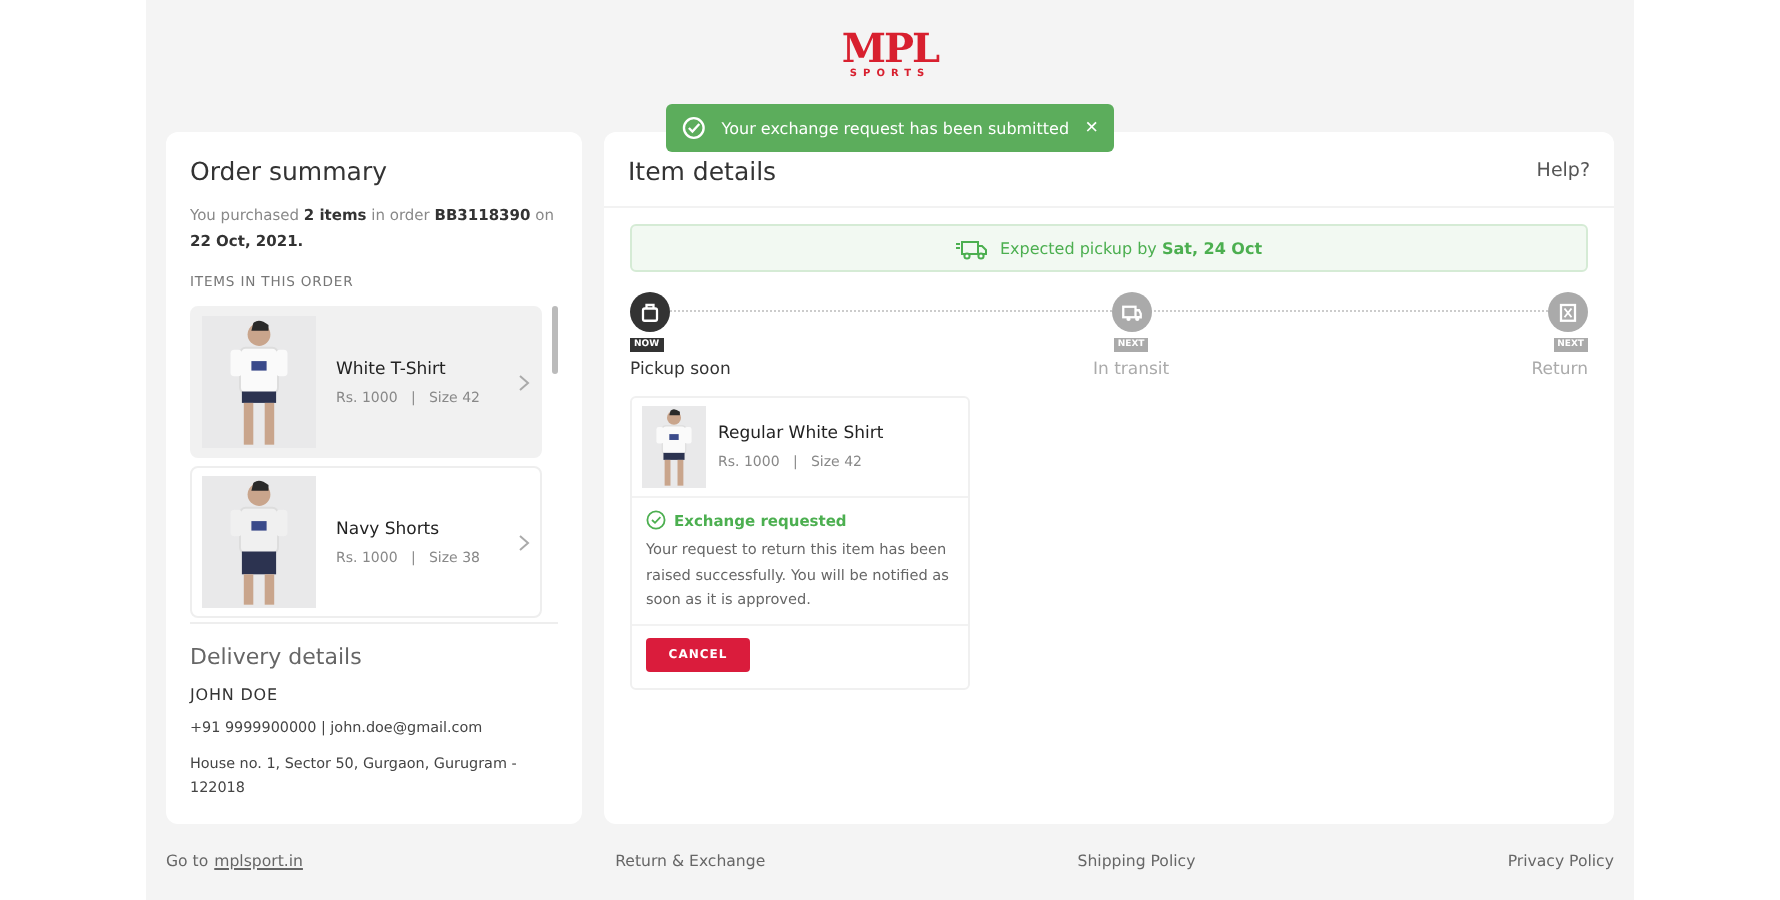 Image resolution: width=1780 pixels, height=900 pixels. I want to click on item-name: Regular White Shirt, so click(802, 434).